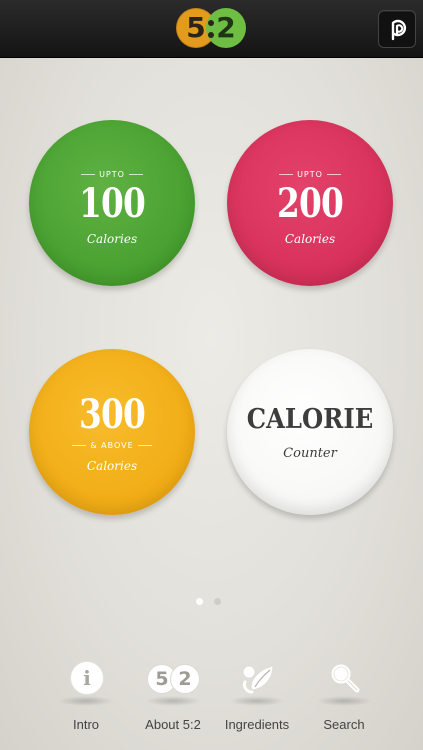 This screenshot has height=750, width=423. What do you see at coordinates (173, 679) in the screenshot?
I see `five-two-logo-icon: 5 2` at bounding box center [173, 679].